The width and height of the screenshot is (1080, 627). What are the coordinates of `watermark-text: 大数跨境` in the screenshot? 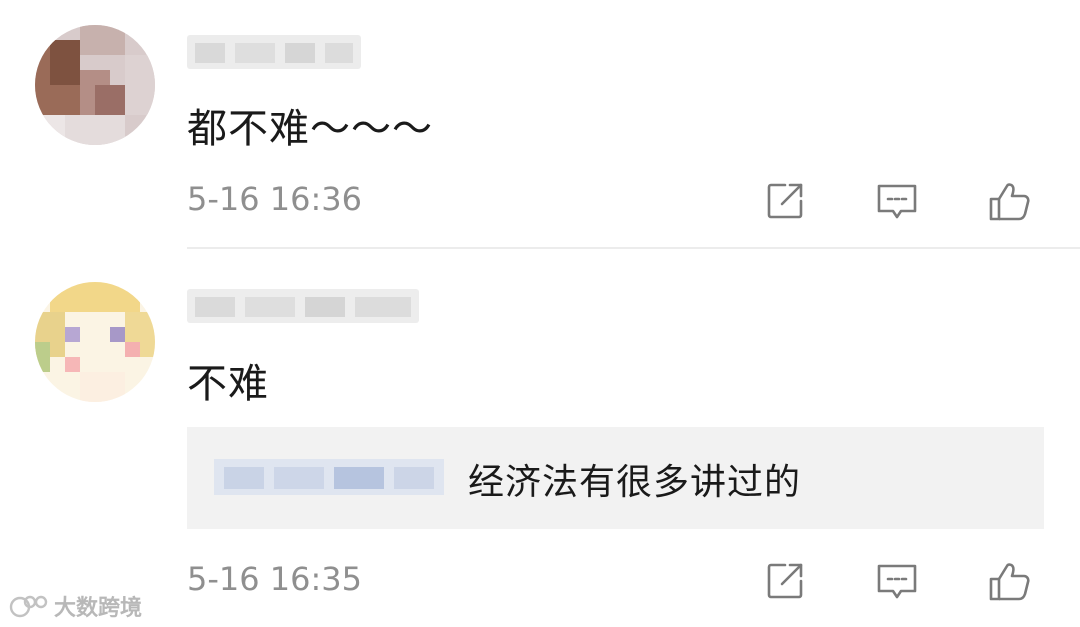 It's located at (98, 608).